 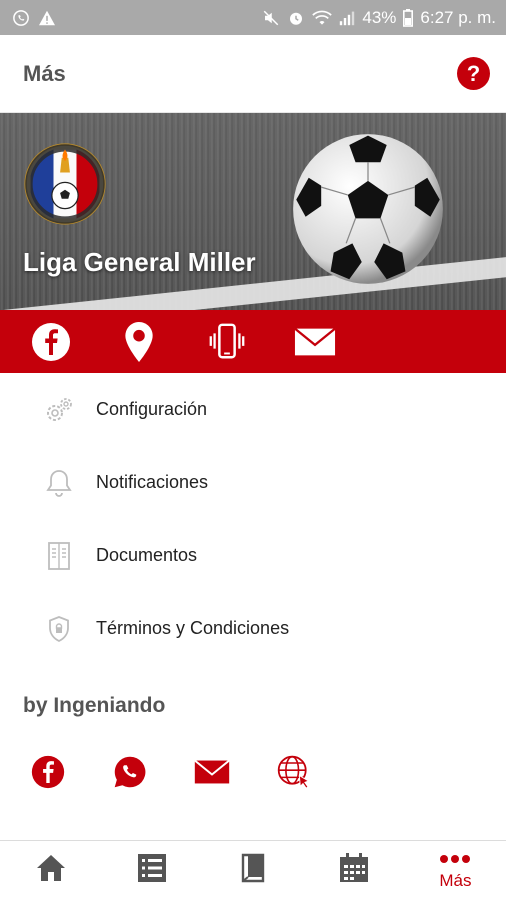 I want to click on menu-item-label: Términos y Condiciones, so click(x=193, y=628).